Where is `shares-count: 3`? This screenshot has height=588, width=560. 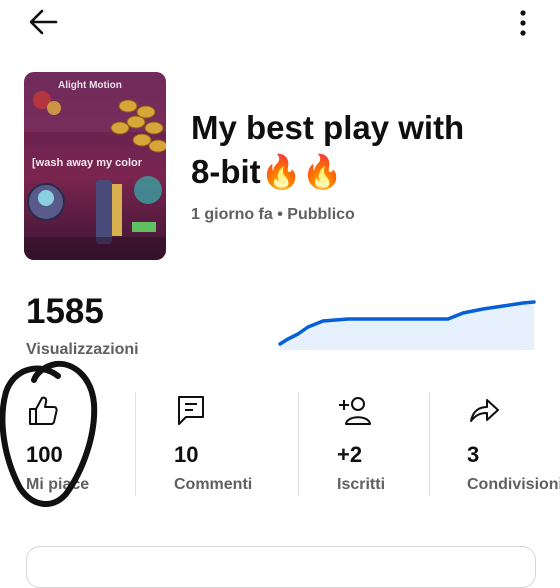
shares-count: 3 is located at coordinates (473, 454).